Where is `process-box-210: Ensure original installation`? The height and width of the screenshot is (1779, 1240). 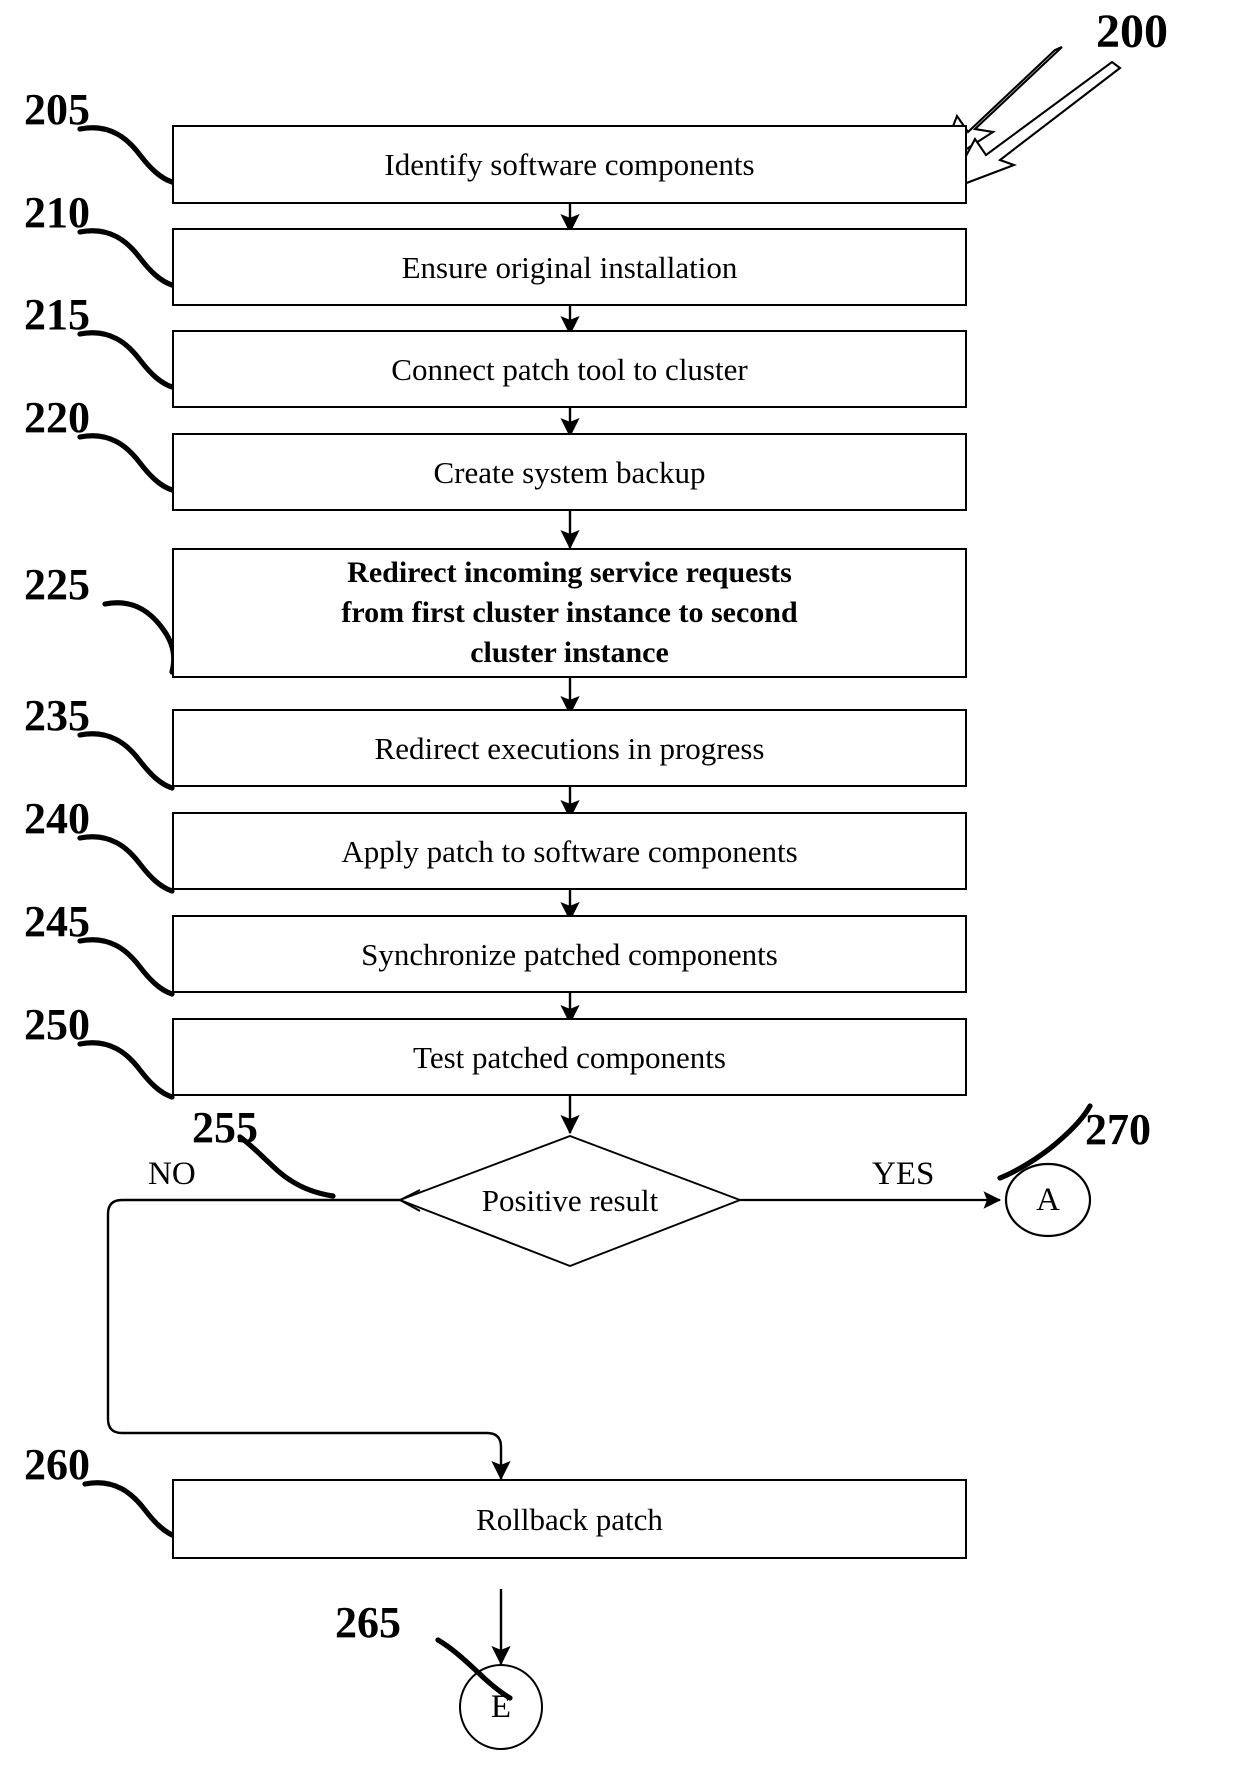 process-box-210: Ensure original installation is located at coordinates (569, 267).